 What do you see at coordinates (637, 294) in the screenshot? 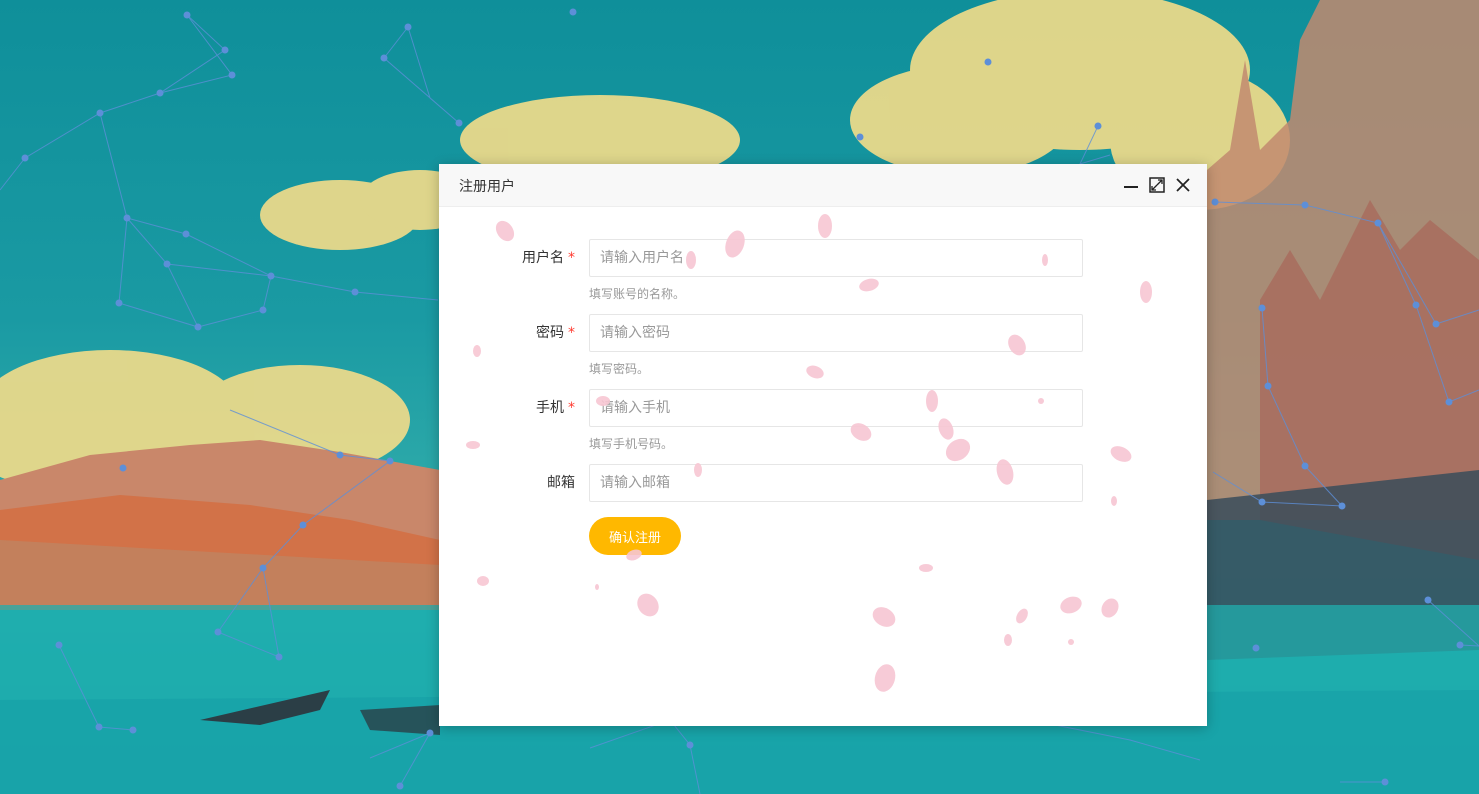
I see `username-hint: 填写账号的名称。` at bounding box center [637, 294].